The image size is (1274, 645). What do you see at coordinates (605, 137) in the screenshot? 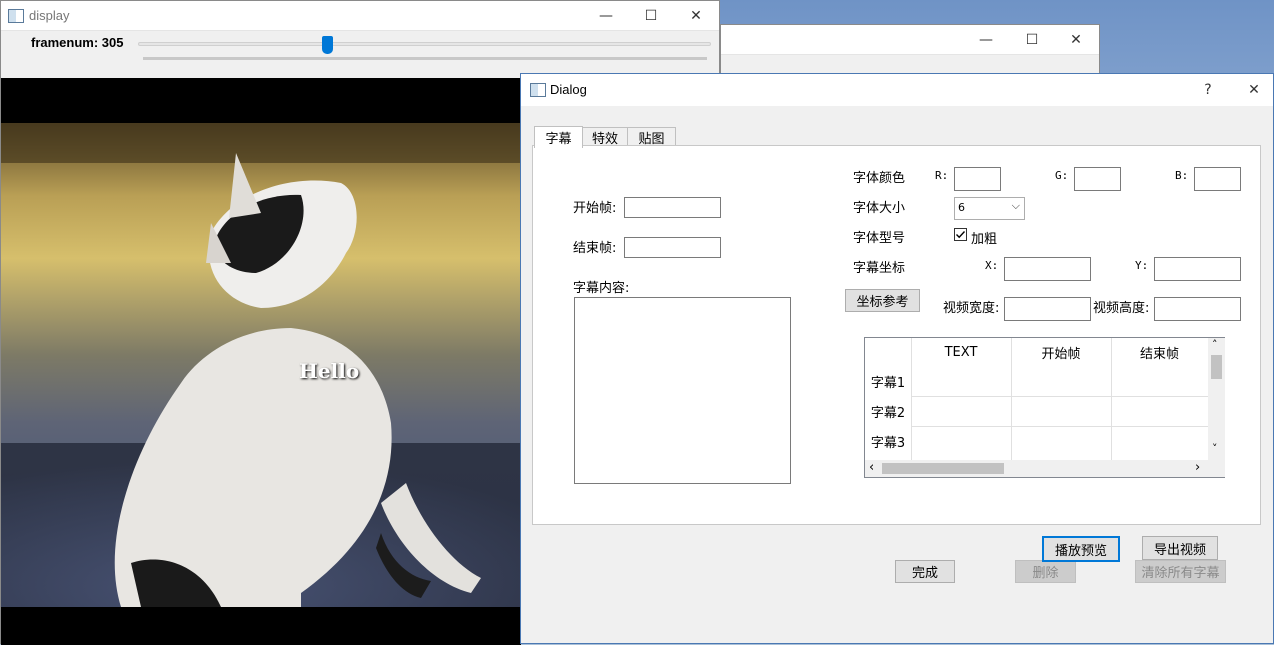
I see `tab-effects: 特效` at bounding box center [605, 137].